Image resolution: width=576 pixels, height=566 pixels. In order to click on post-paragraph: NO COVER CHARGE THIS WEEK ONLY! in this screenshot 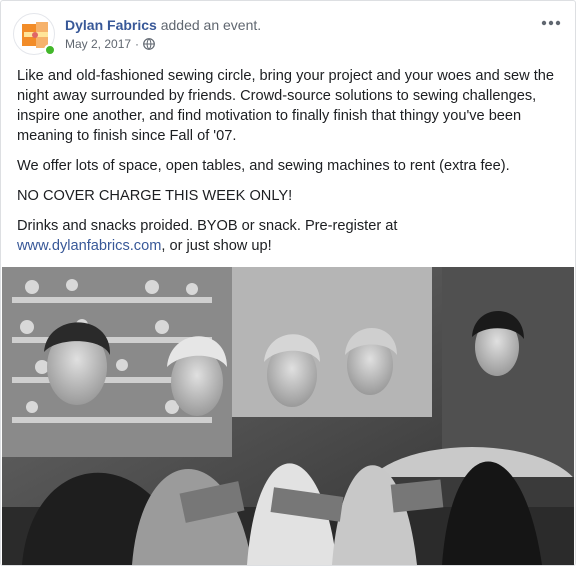, I will do `click(155, 196)`.